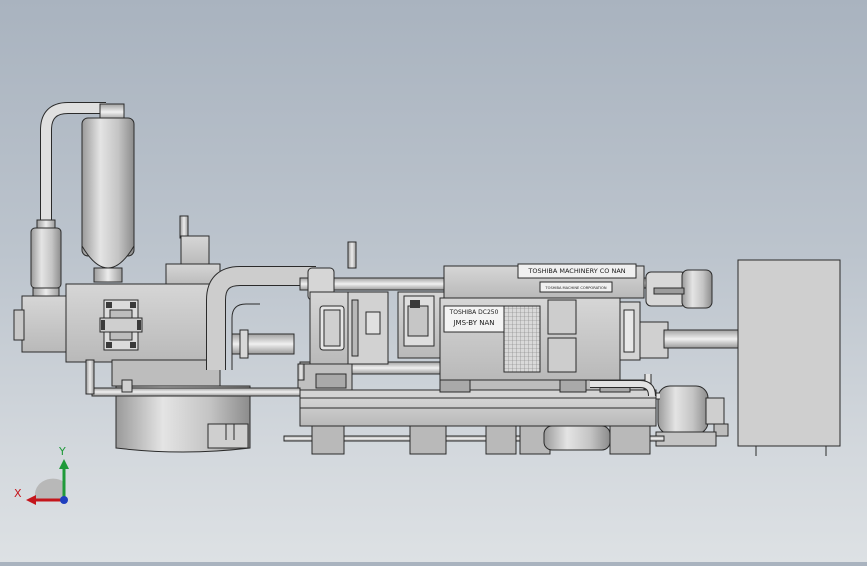  I want to click on electrical-cabinet, so click(789, 357).